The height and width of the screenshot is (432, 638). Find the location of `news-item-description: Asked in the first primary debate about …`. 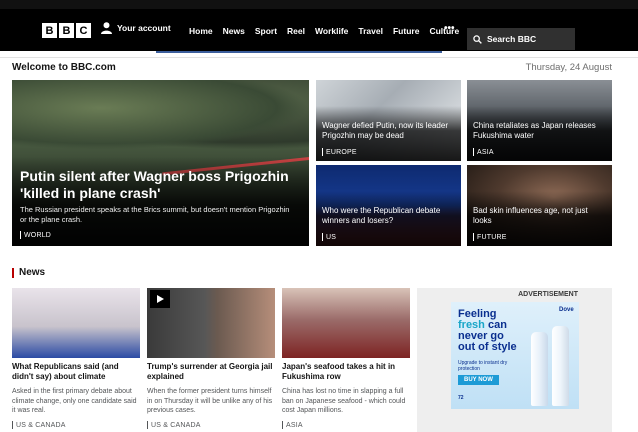

news-item-description: Asked in the first primary debate about … is located at coordinates (74, 401).